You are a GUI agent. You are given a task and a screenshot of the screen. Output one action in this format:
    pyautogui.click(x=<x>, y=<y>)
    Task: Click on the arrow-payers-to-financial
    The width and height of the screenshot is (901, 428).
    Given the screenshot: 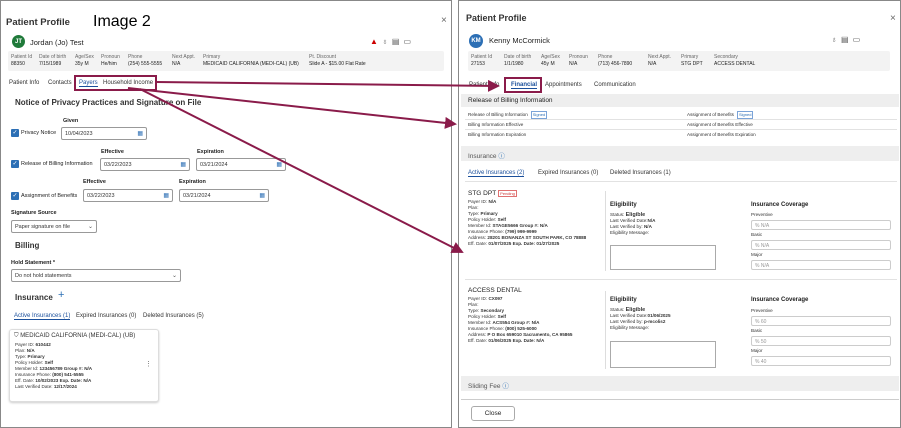 What is the action you would take?
    pyautogui.click(x=327, y=85)
    